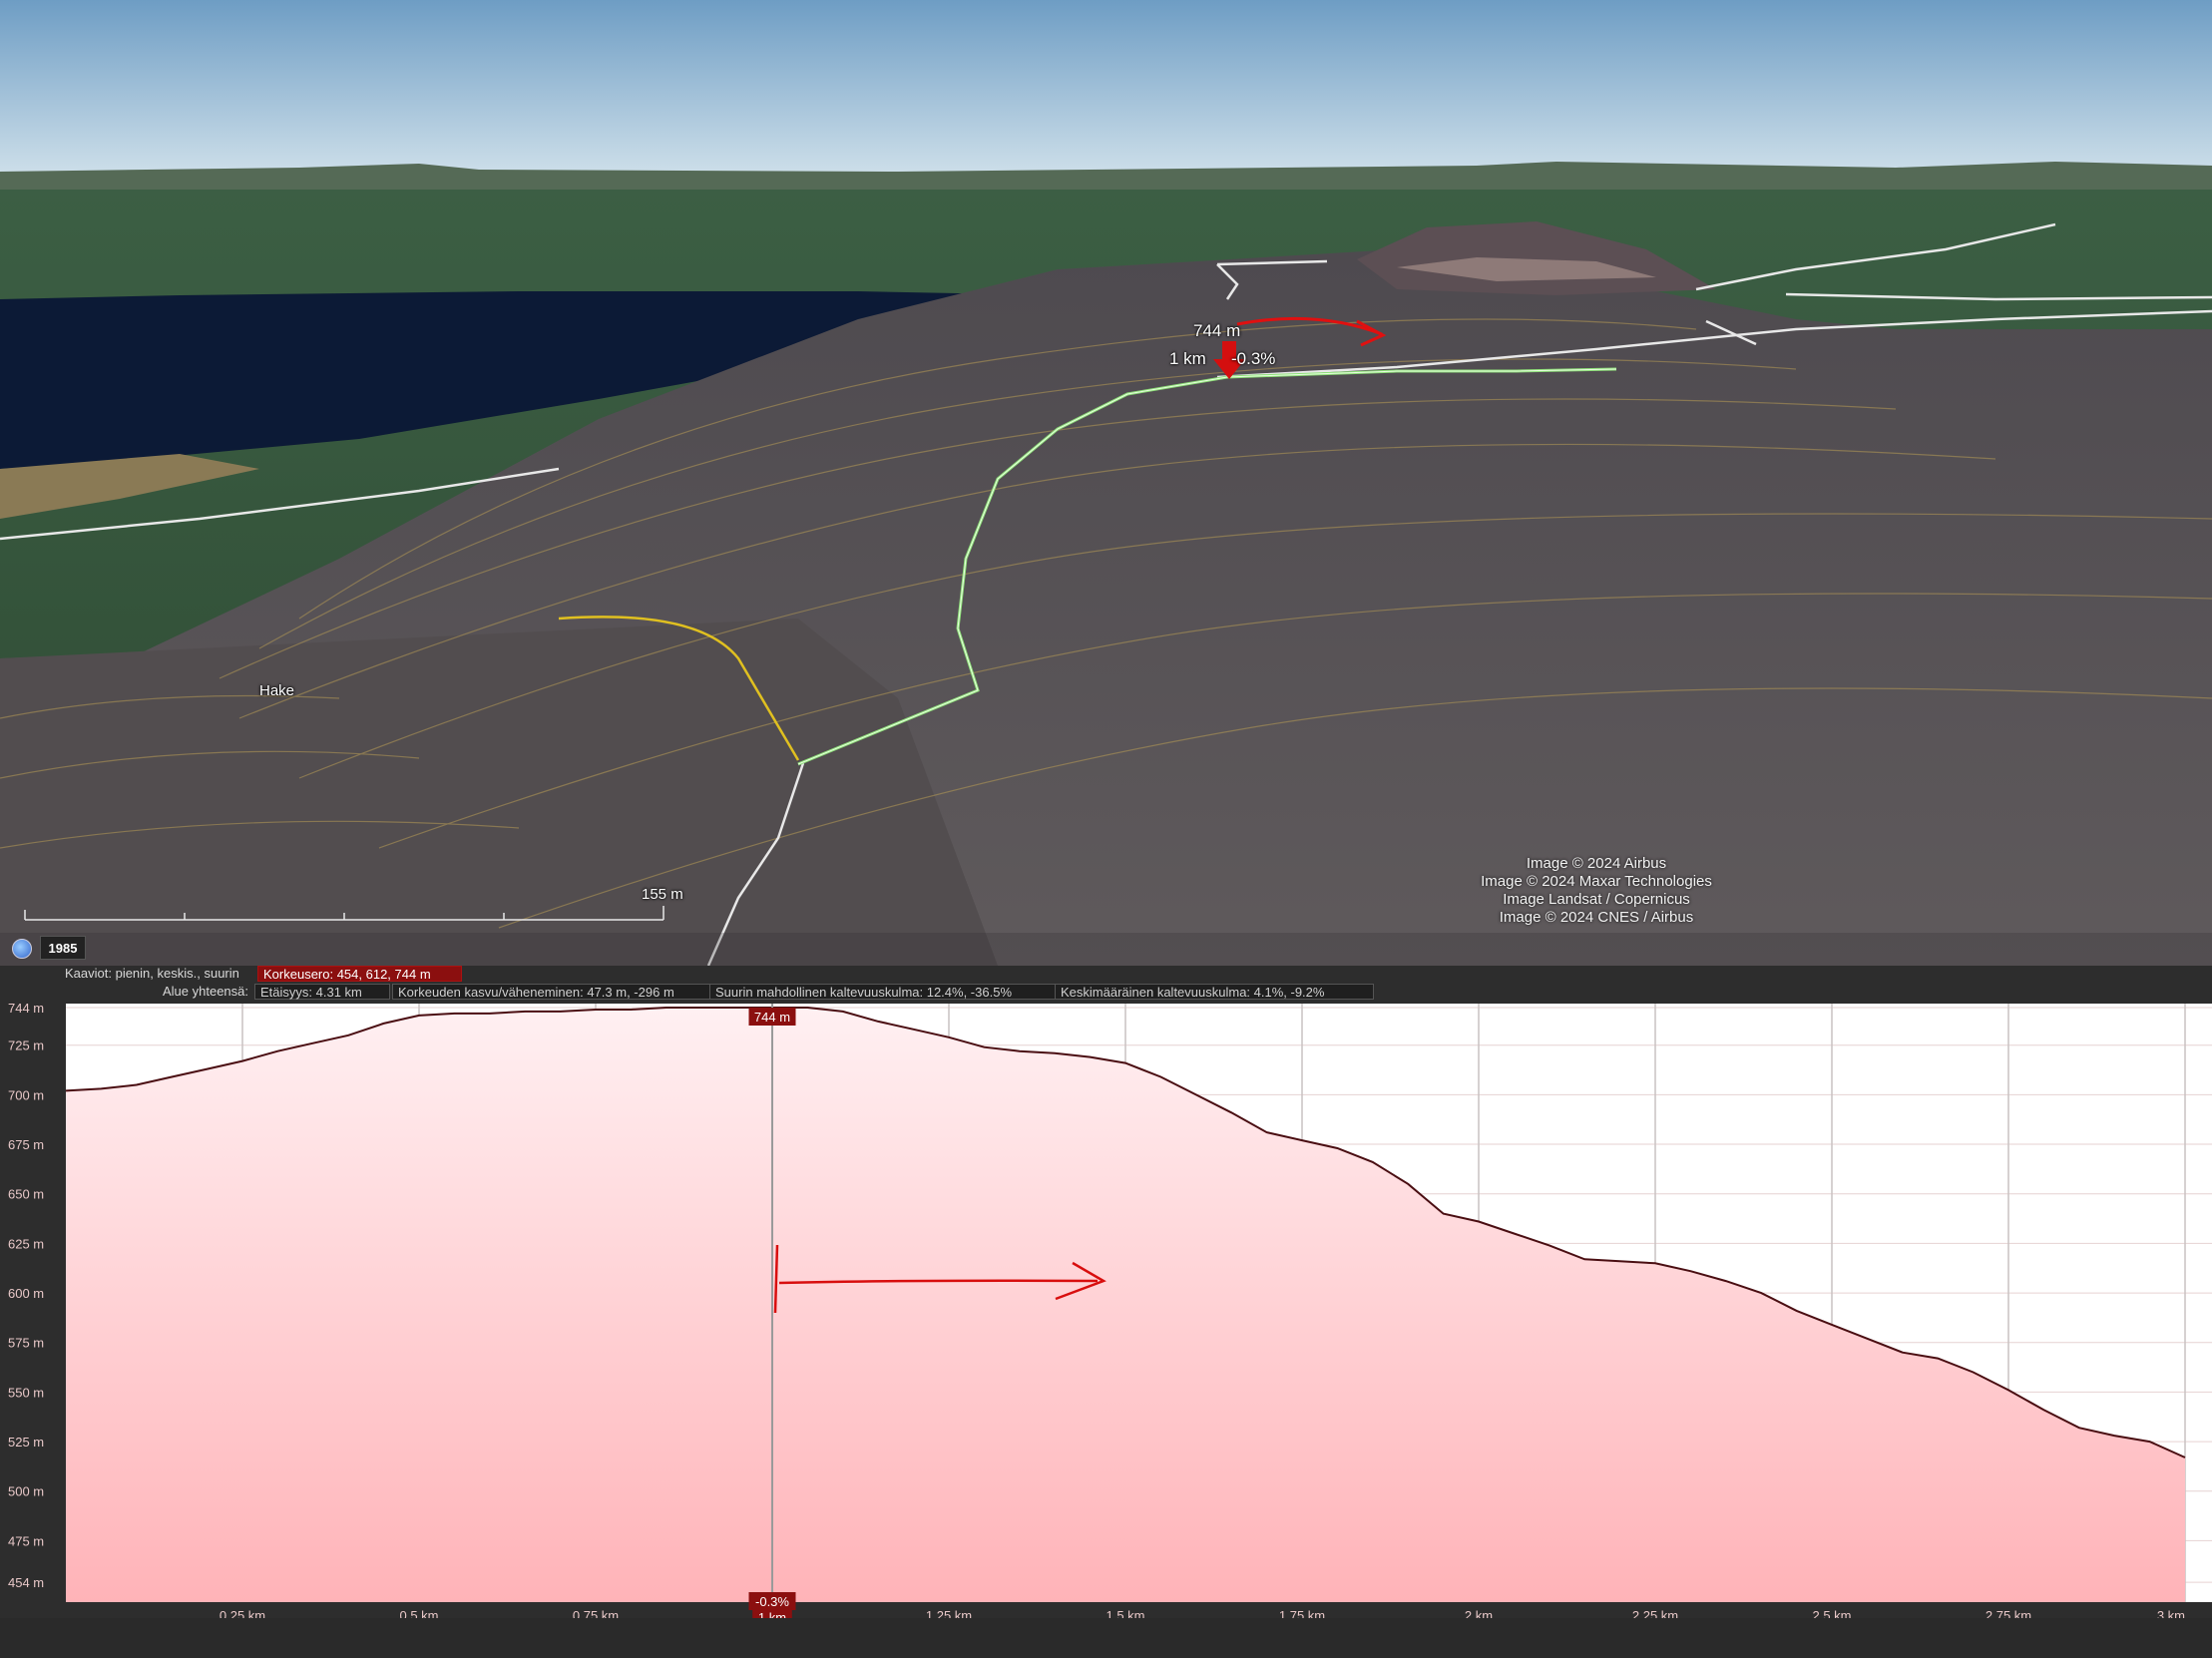  What do you see at coordinates (1479, 1613) in the screenshot?
I see `x-tick-label: 2 km` at bounding box center [1479, 1613].